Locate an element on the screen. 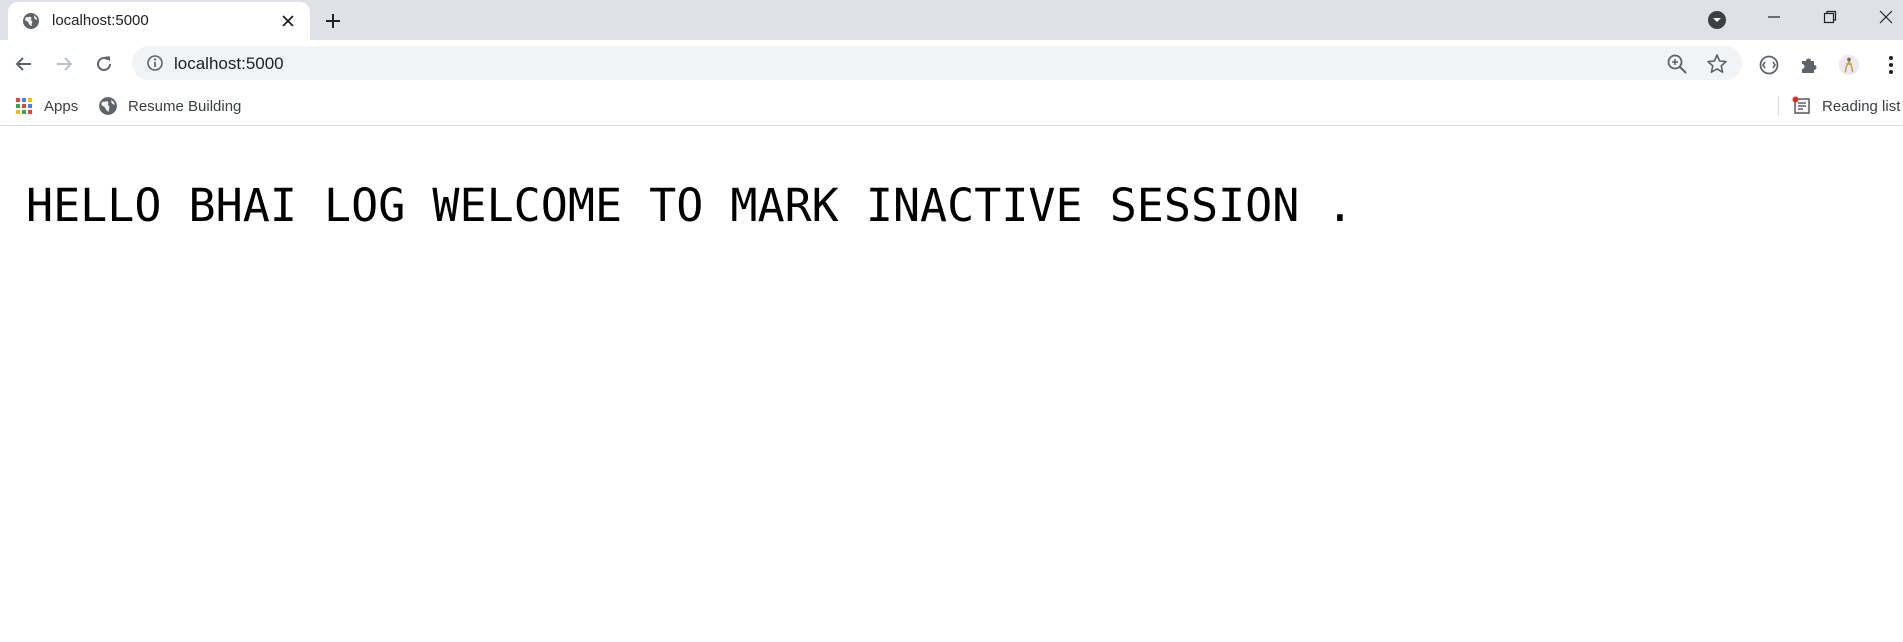 The image size is (1903, 642). url-text: localhost:5000 is located at coordinates (229, 64).